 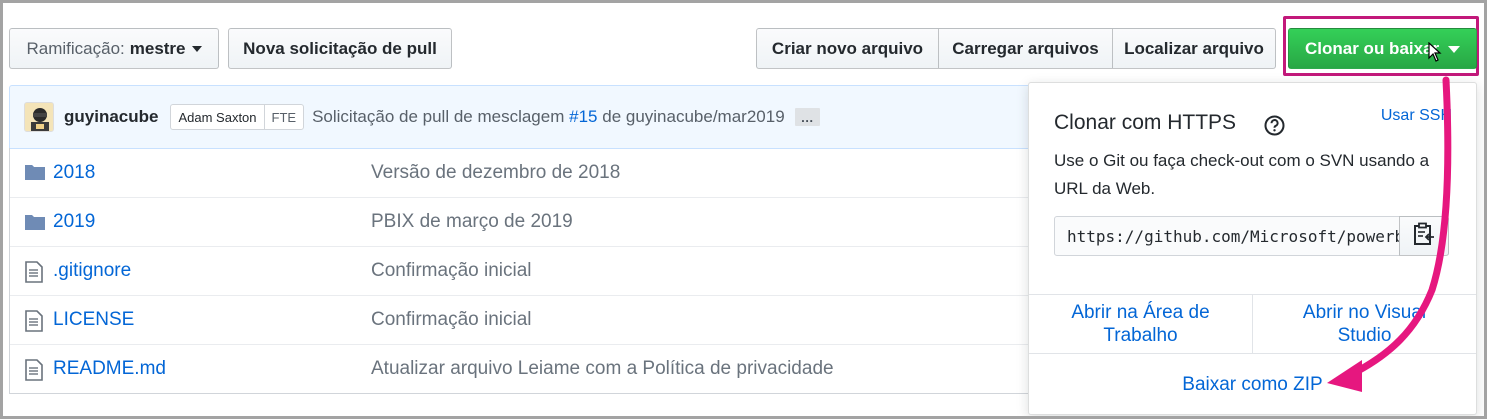 What do you see at coordinates (1141, 324) in the screenshot?
I see `open-desktop-button: Abrir na Área de Trabalho` at bounding box center [1141, 324].